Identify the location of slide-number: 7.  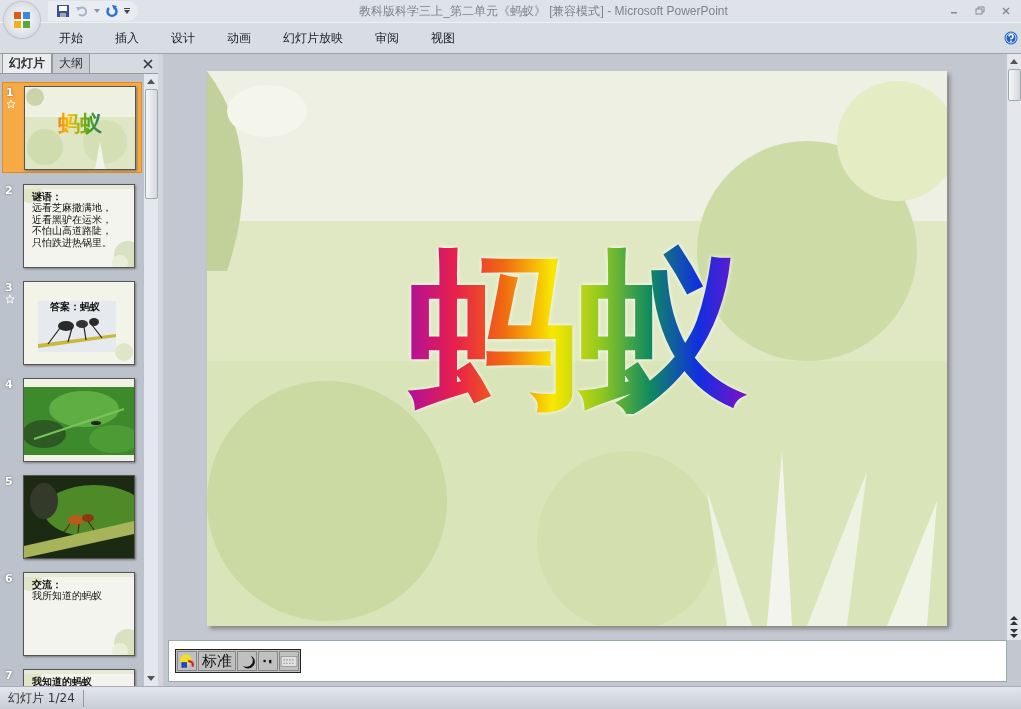
(9, 675).